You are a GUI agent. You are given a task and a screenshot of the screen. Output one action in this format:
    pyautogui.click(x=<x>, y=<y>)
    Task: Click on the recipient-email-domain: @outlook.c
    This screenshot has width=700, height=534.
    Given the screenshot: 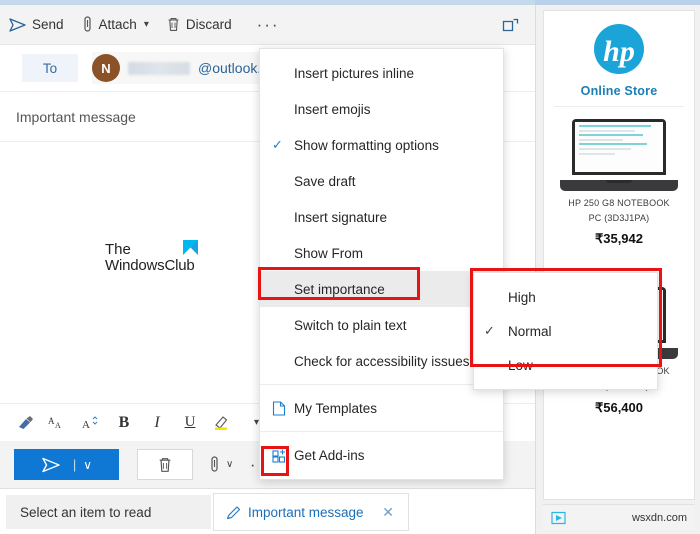 What is the action you would take?
    pyautogui.click(x=233, y=68)
    